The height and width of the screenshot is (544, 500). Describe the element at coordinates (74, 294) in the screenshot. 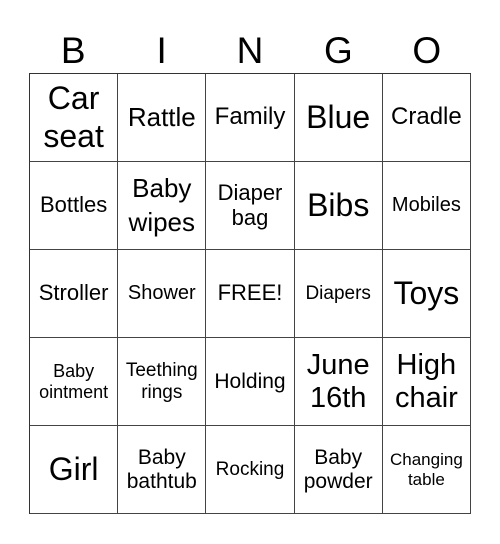

I see `bingo-cell: Stroller` at that location.